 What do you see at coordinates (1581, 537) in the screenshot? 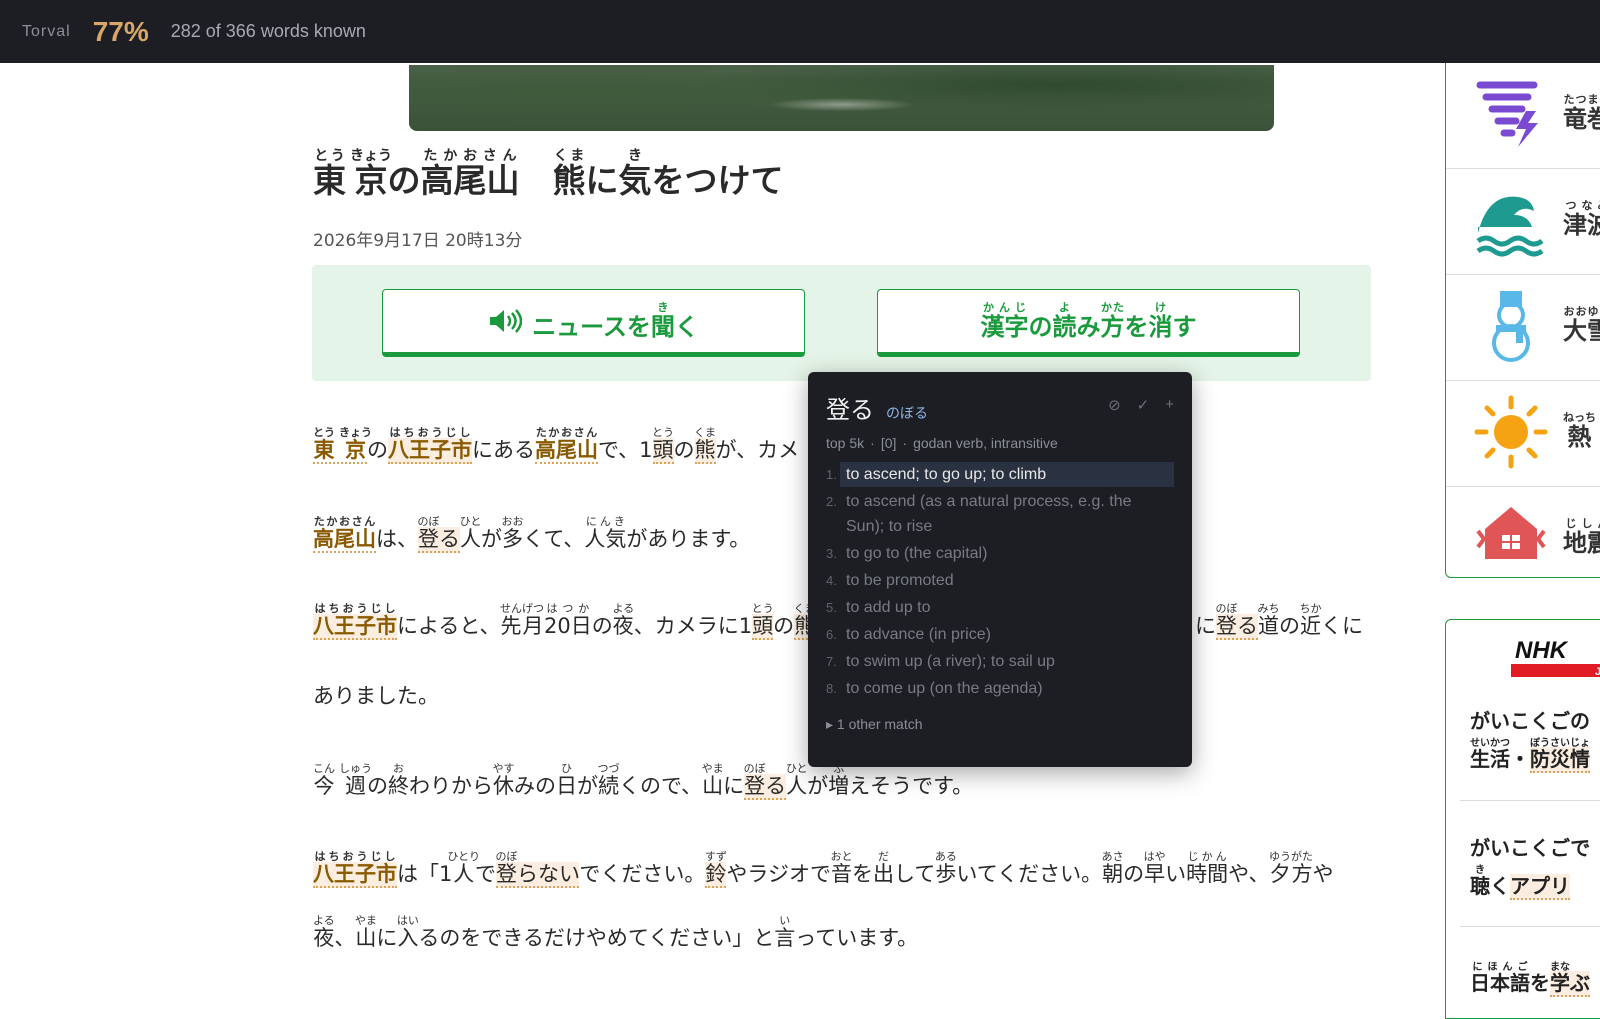
I see `hazard-label: 地震じしん` at bounding box center [1581, 537].